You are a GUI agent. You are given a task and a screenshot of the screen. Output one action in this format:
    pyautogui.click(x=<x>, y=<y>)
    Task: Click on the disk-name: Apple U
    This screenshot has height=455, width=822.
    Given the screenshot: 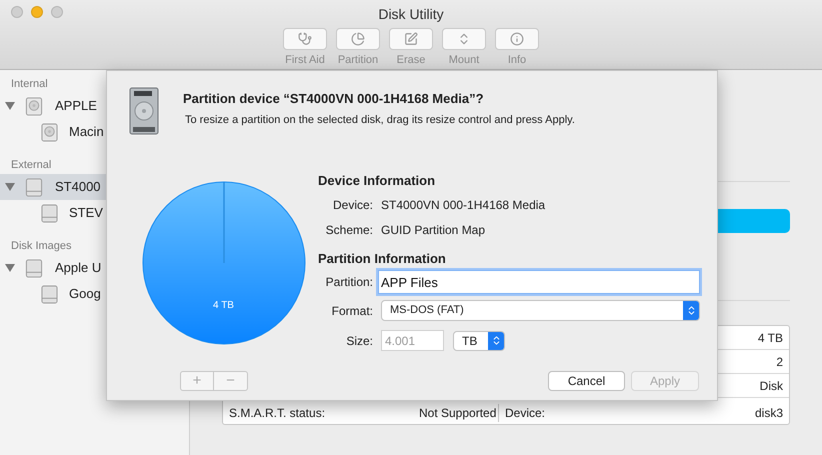 What is the action you would take?
    pyautogui.click(x=78, y=268)
    